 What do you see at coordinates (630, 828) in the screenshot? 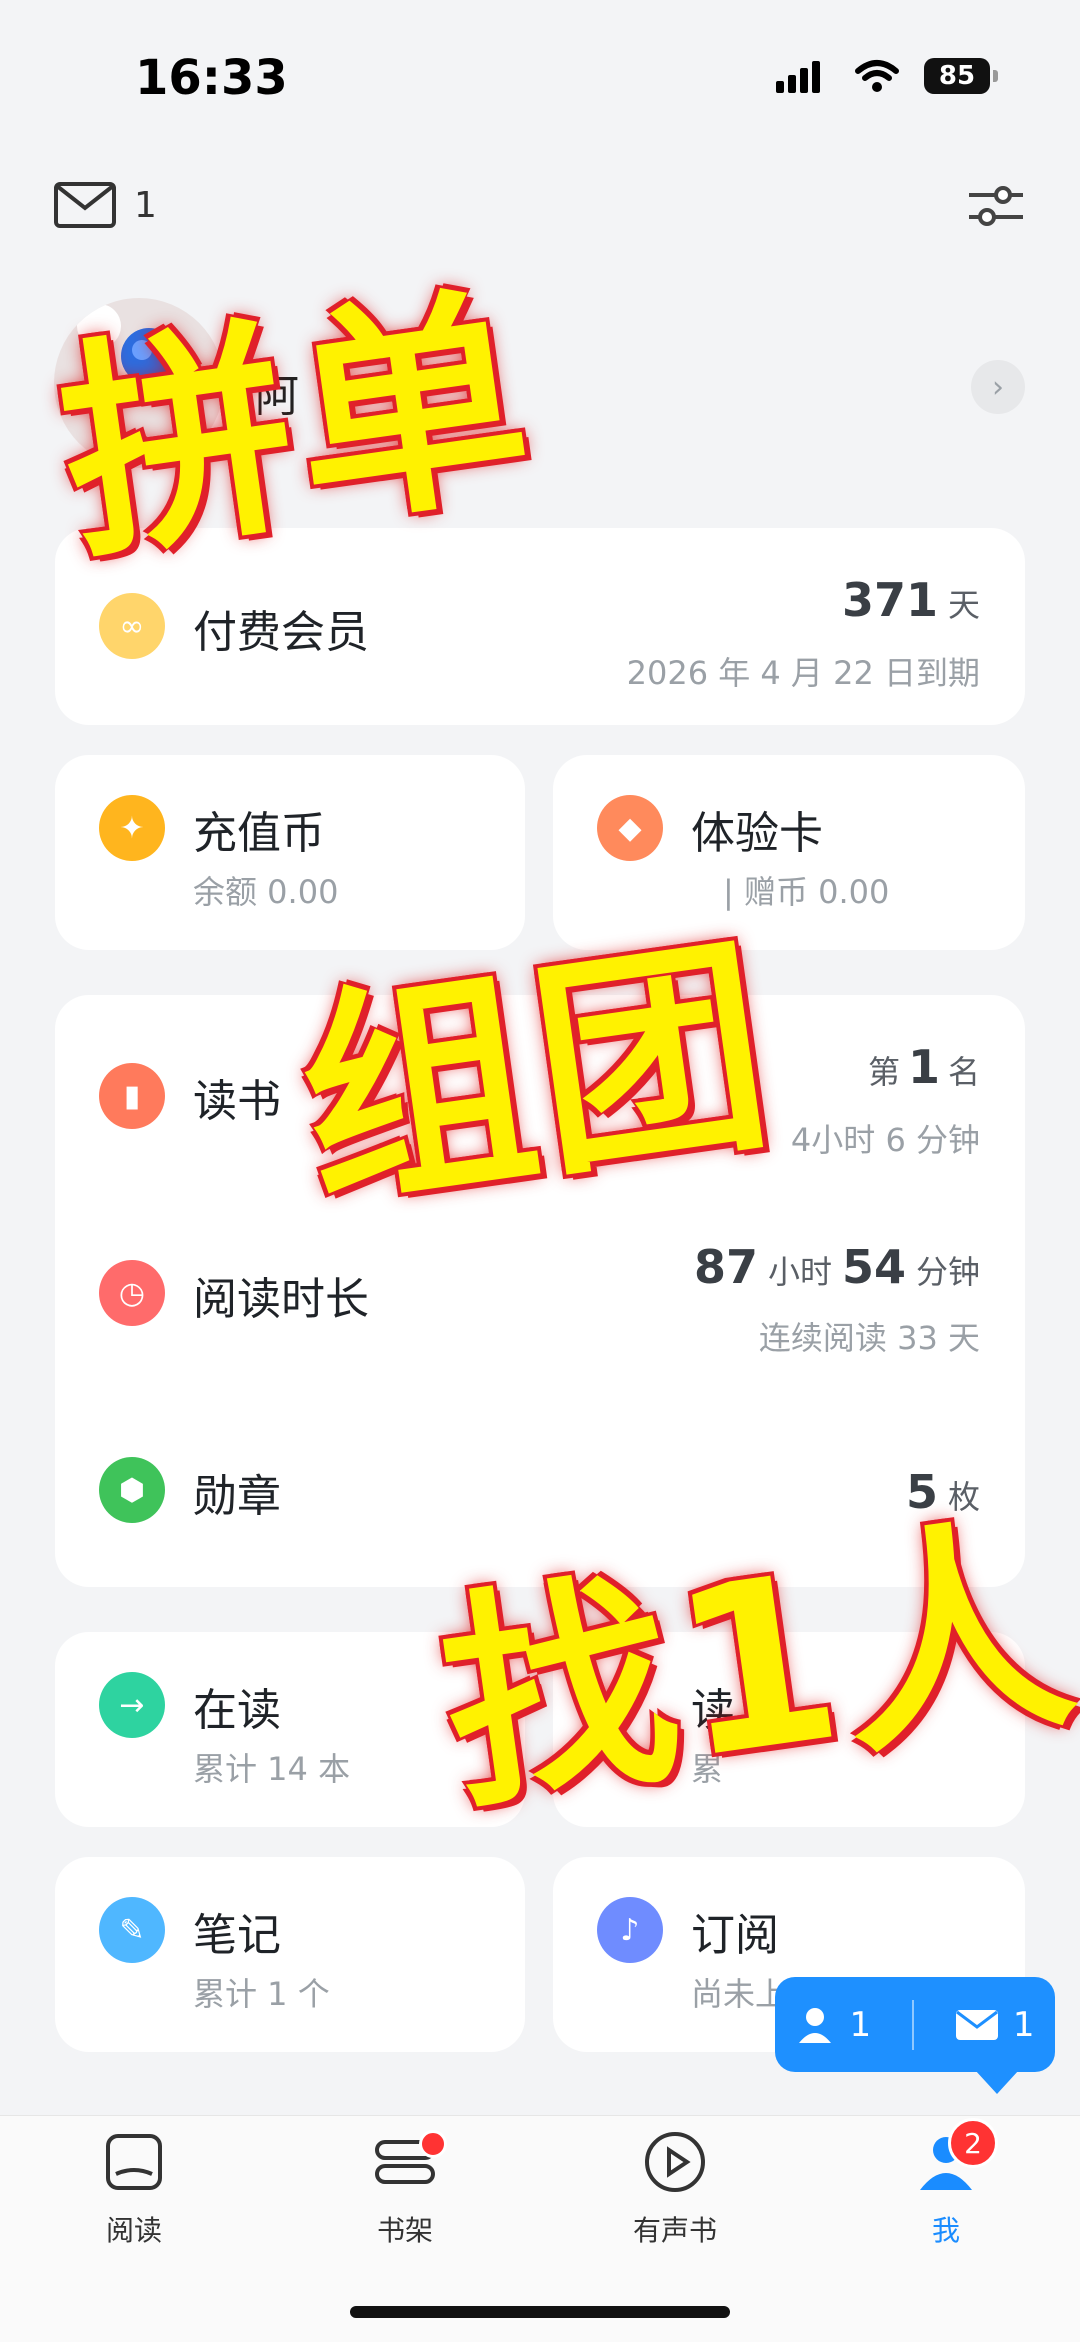
I see `diamond-icon: ◆` at bounding box center [630, 828].